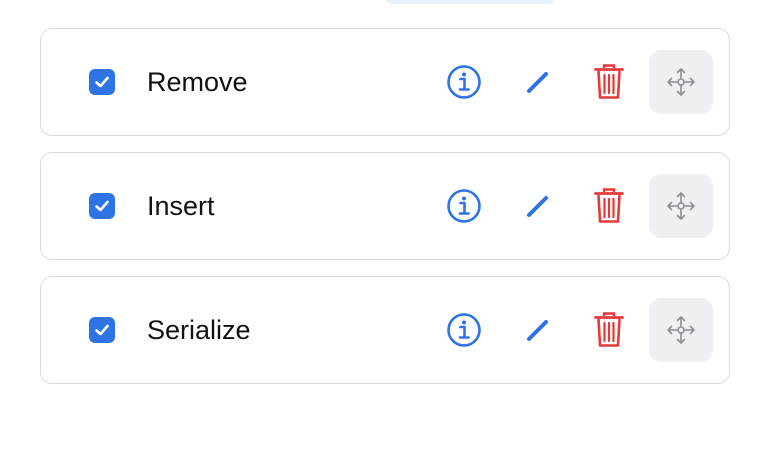 The height and width of the screenshot is (468, 776). What do you see at coordinates (181, 206) in the screenshot?
I see `item-label: Insert` at bounding box center [181, 206].